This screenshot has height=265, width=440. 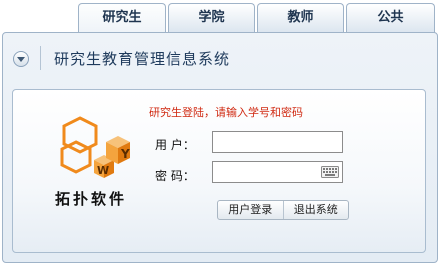 I want to click on brand-logo: W Y, so click(x=98, y=152).